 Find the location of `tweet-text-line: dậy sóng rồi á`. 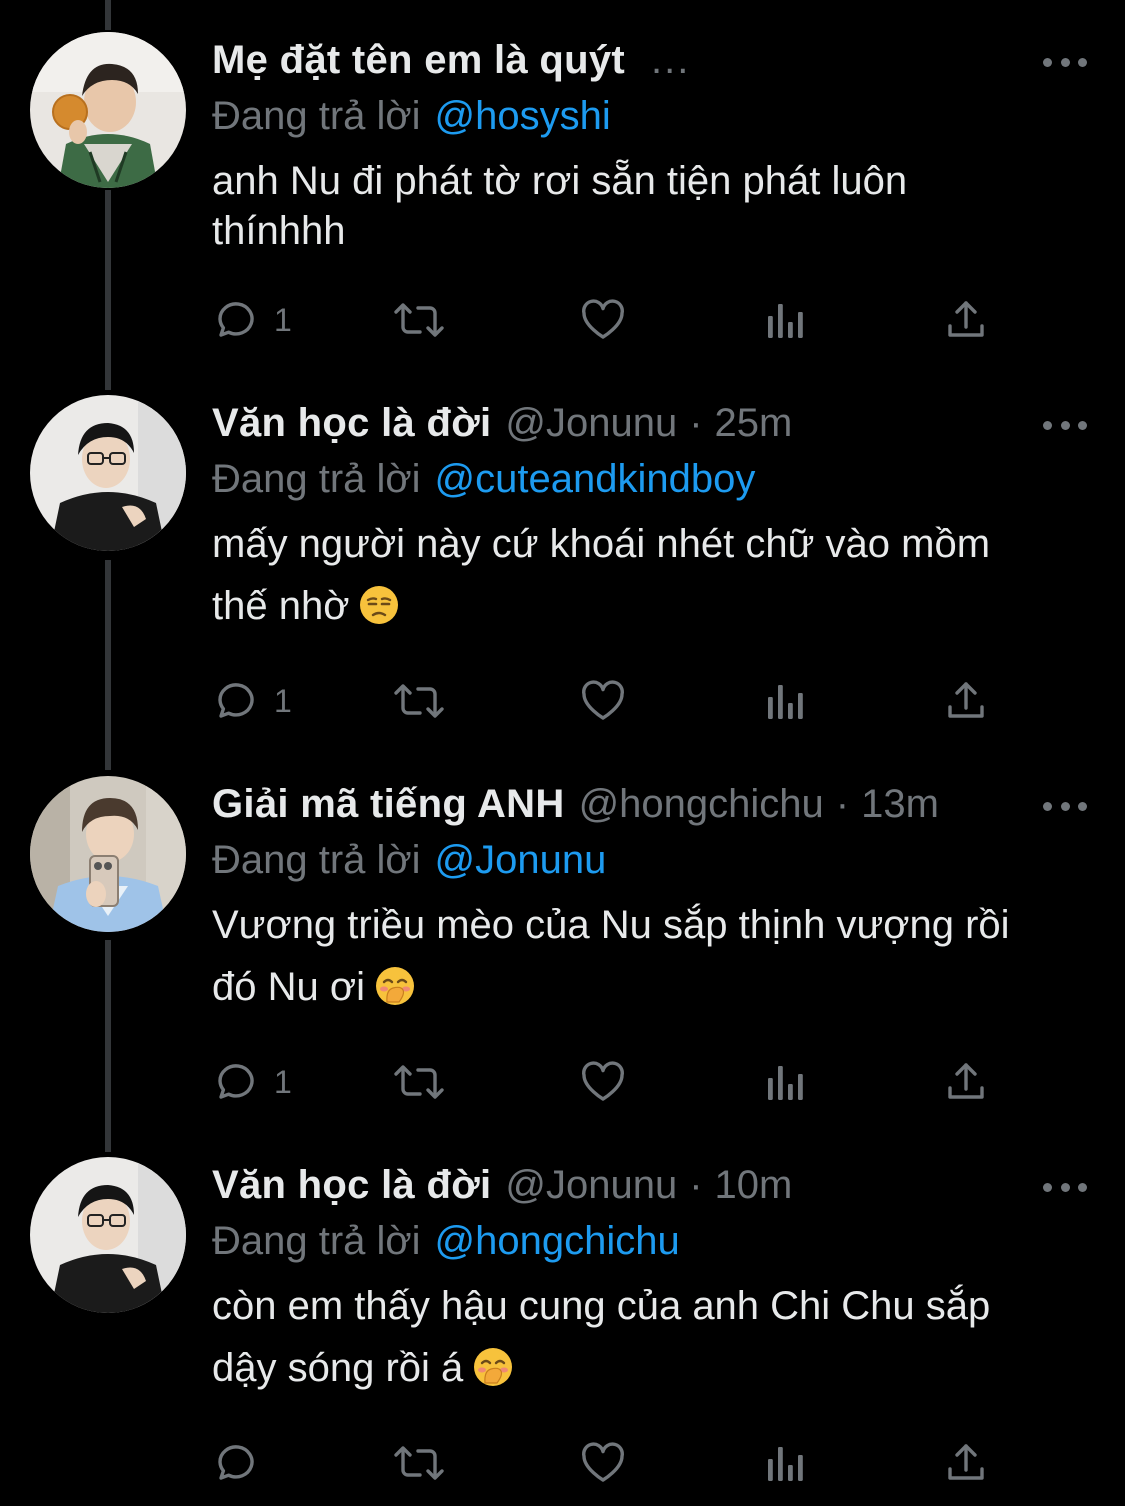

tweet-text-line: dậy sóng rồi á is located at coordinates (338, 1368).